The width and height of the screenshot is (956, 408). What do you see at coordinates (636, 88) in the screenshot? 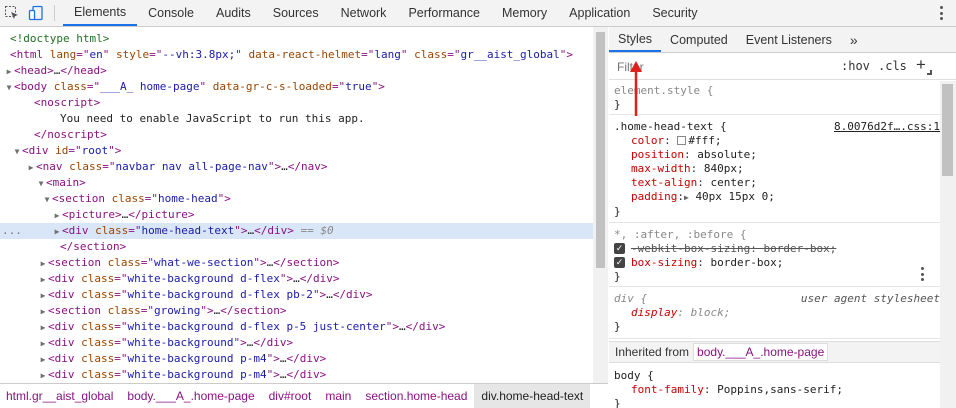
I see `annotation-arrow-icon` at bounding box center [636, 88].